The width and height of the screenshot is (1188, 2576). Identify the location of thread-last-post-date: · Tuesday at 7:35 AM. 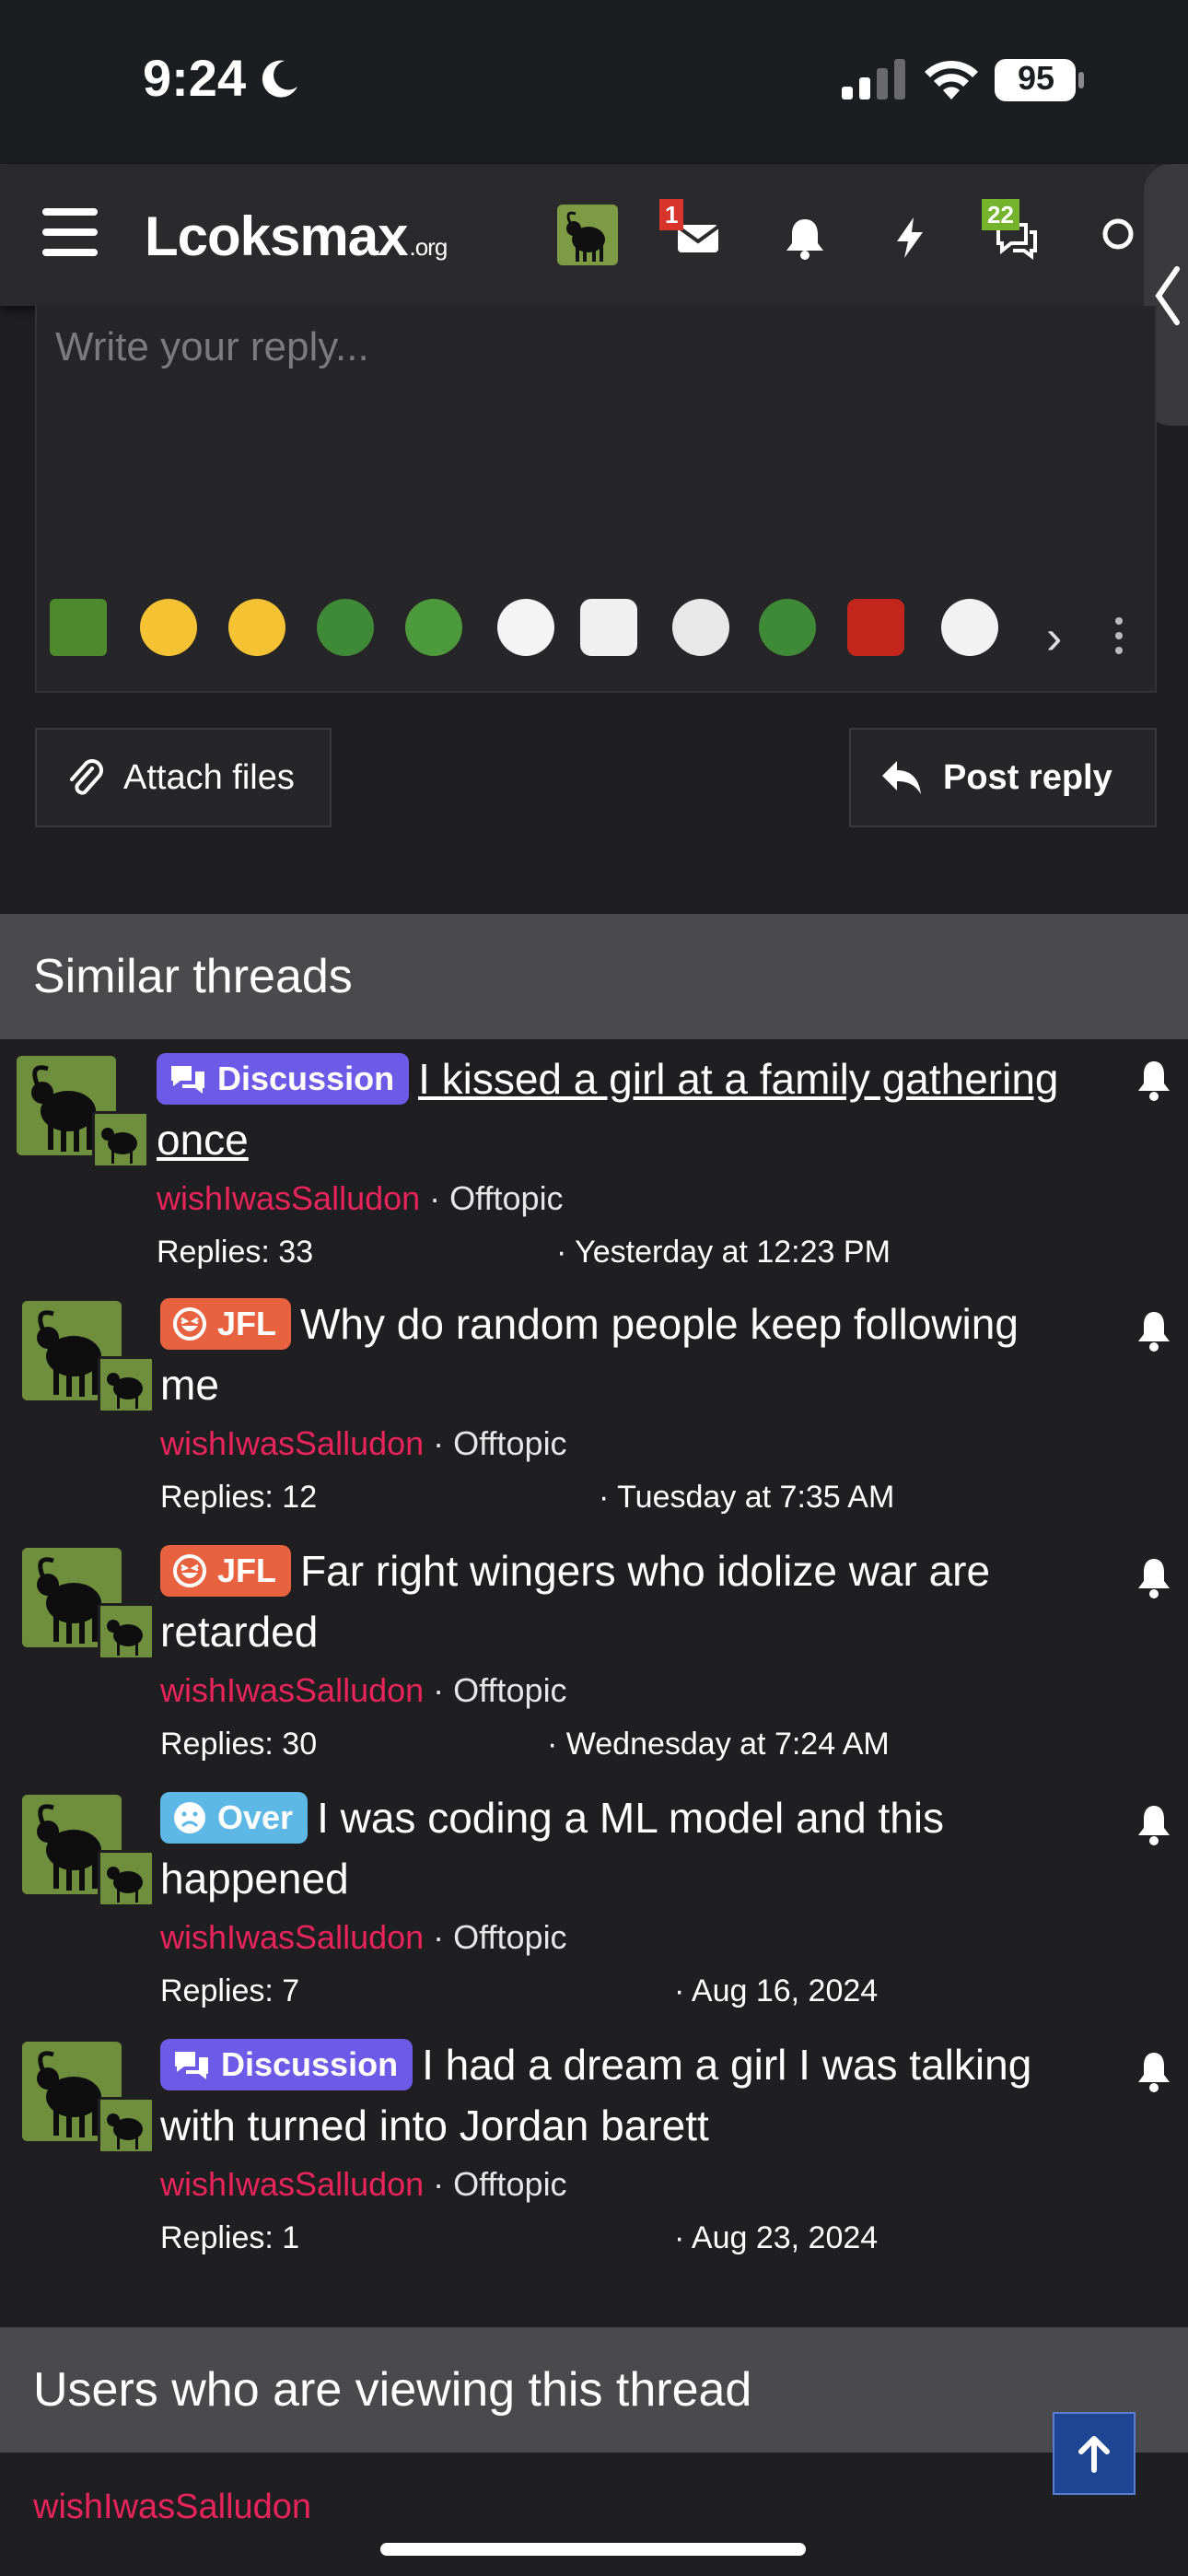
(746, 1498).